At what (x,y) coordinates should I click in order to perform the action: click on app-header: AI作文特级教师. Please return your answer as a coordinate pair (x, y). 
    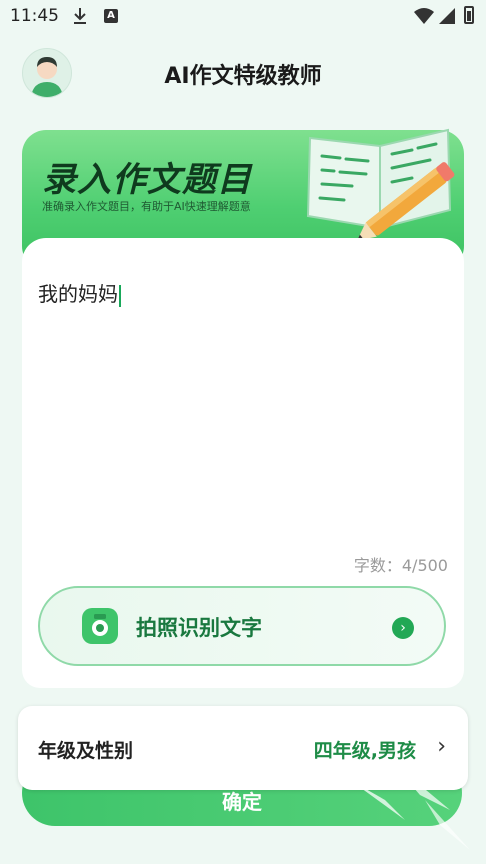
    Looking at the image, I should click on (243, 75).